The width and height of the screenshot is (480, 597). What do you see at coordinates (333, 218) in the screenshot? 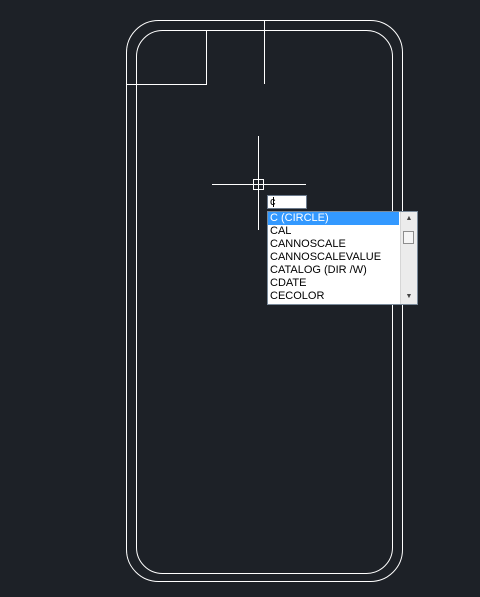
I see `autocomplete-item: C (CIRCLE)` at bounding box center [333, 218].